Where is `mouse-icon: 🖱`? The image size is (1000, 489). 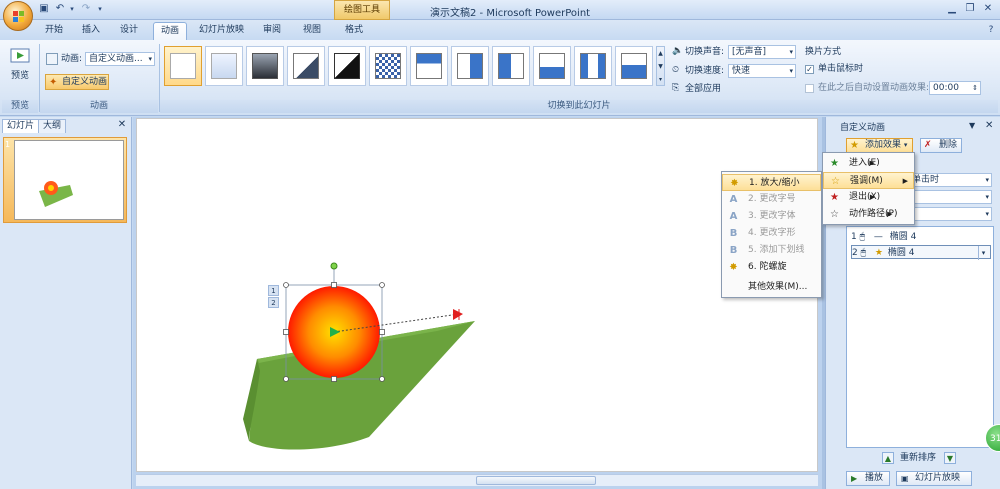 mouse-icon: 🖱 is located at coordinates (862, 237).